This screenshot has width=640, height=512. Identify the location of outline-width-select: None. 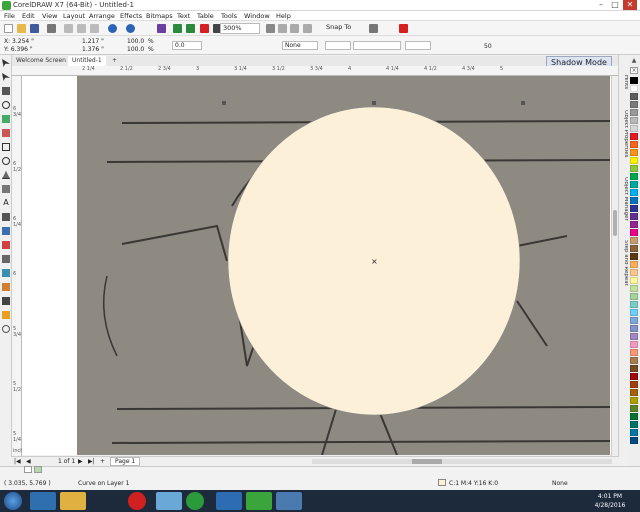
(300, 45).